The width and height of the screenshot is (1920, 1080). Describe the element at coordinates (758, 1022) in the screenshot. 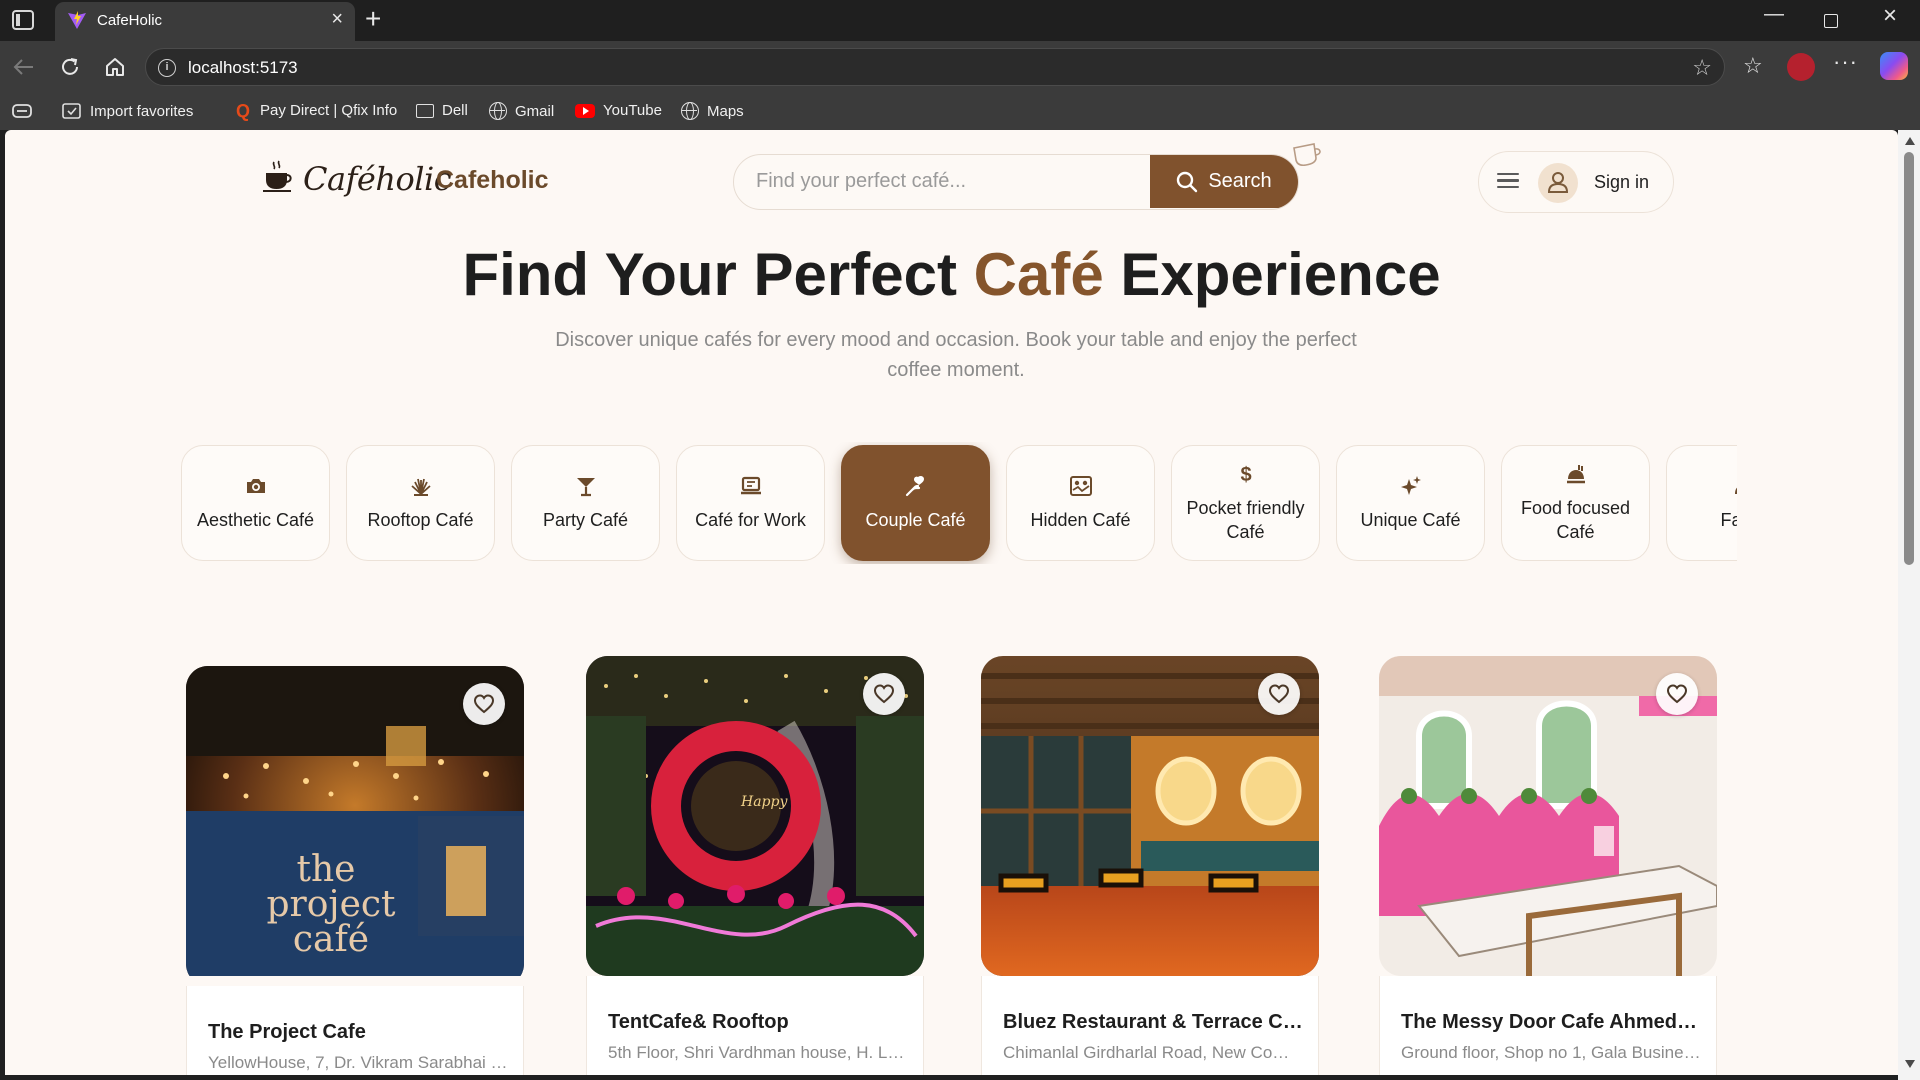

I see `cafe-name: TentCafe& Rooftop` at that location.